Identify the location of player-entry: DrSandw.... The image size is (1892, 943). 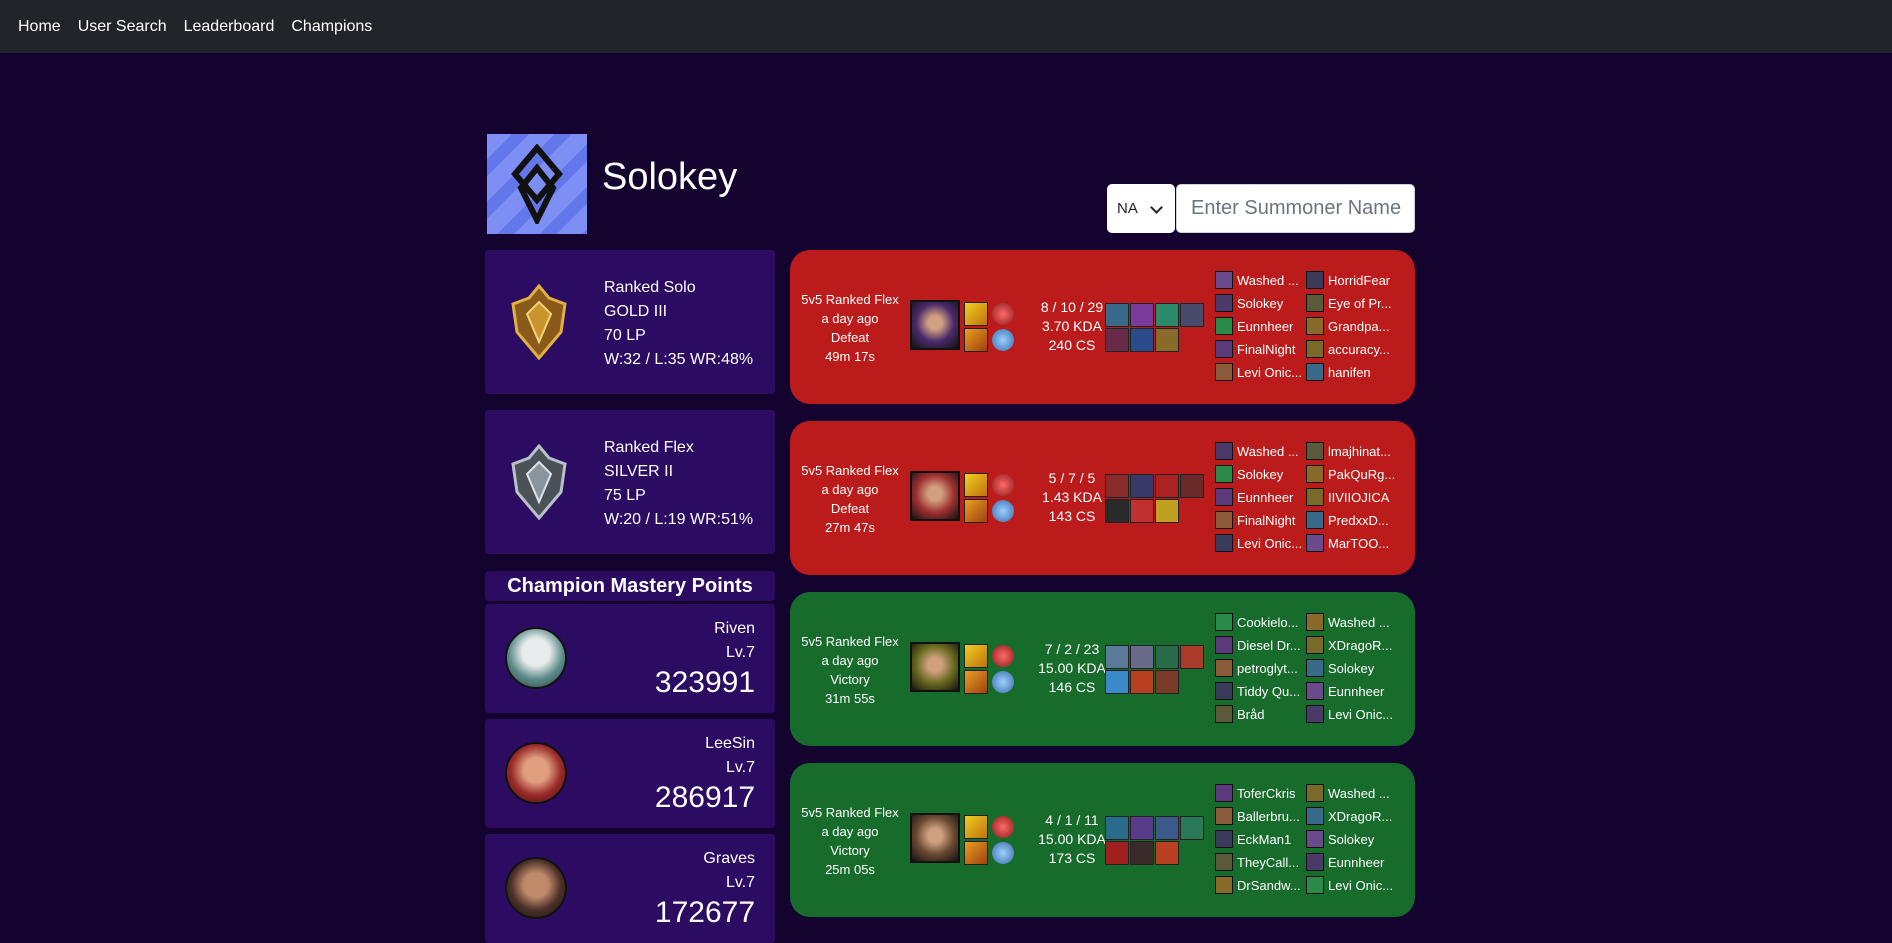
(1259, 885).